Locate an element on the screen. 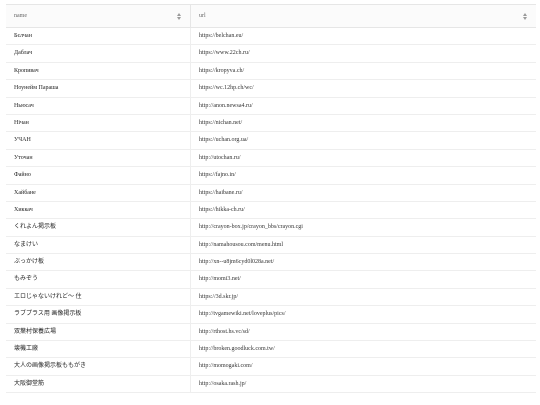  table-row: もみぞう http://momi3.net/ is located at coordinates (271, 280).